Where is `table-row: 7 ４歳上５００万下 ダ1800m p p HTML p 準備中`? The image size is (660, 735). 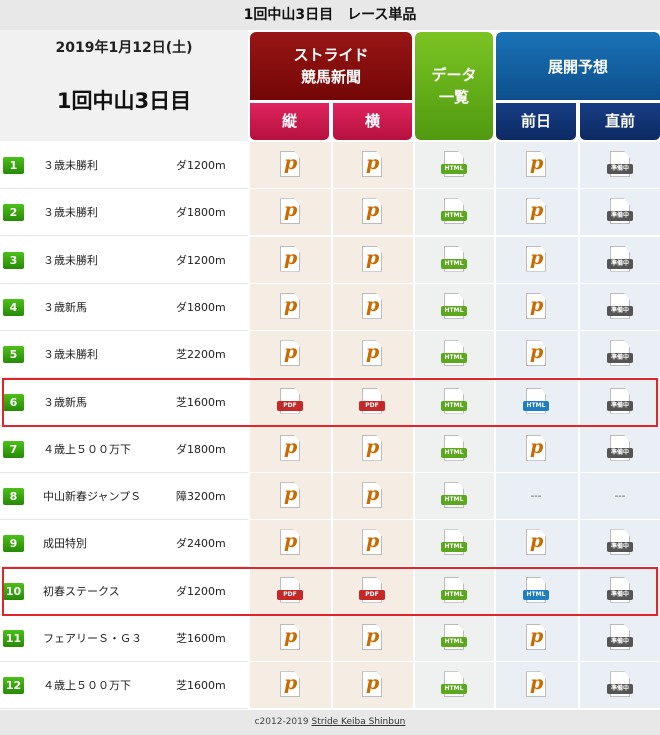 table-row: 7 ４歳上５００万下 ダ1800m p p HTML p 準備中 is located at coordinates (330, 449).